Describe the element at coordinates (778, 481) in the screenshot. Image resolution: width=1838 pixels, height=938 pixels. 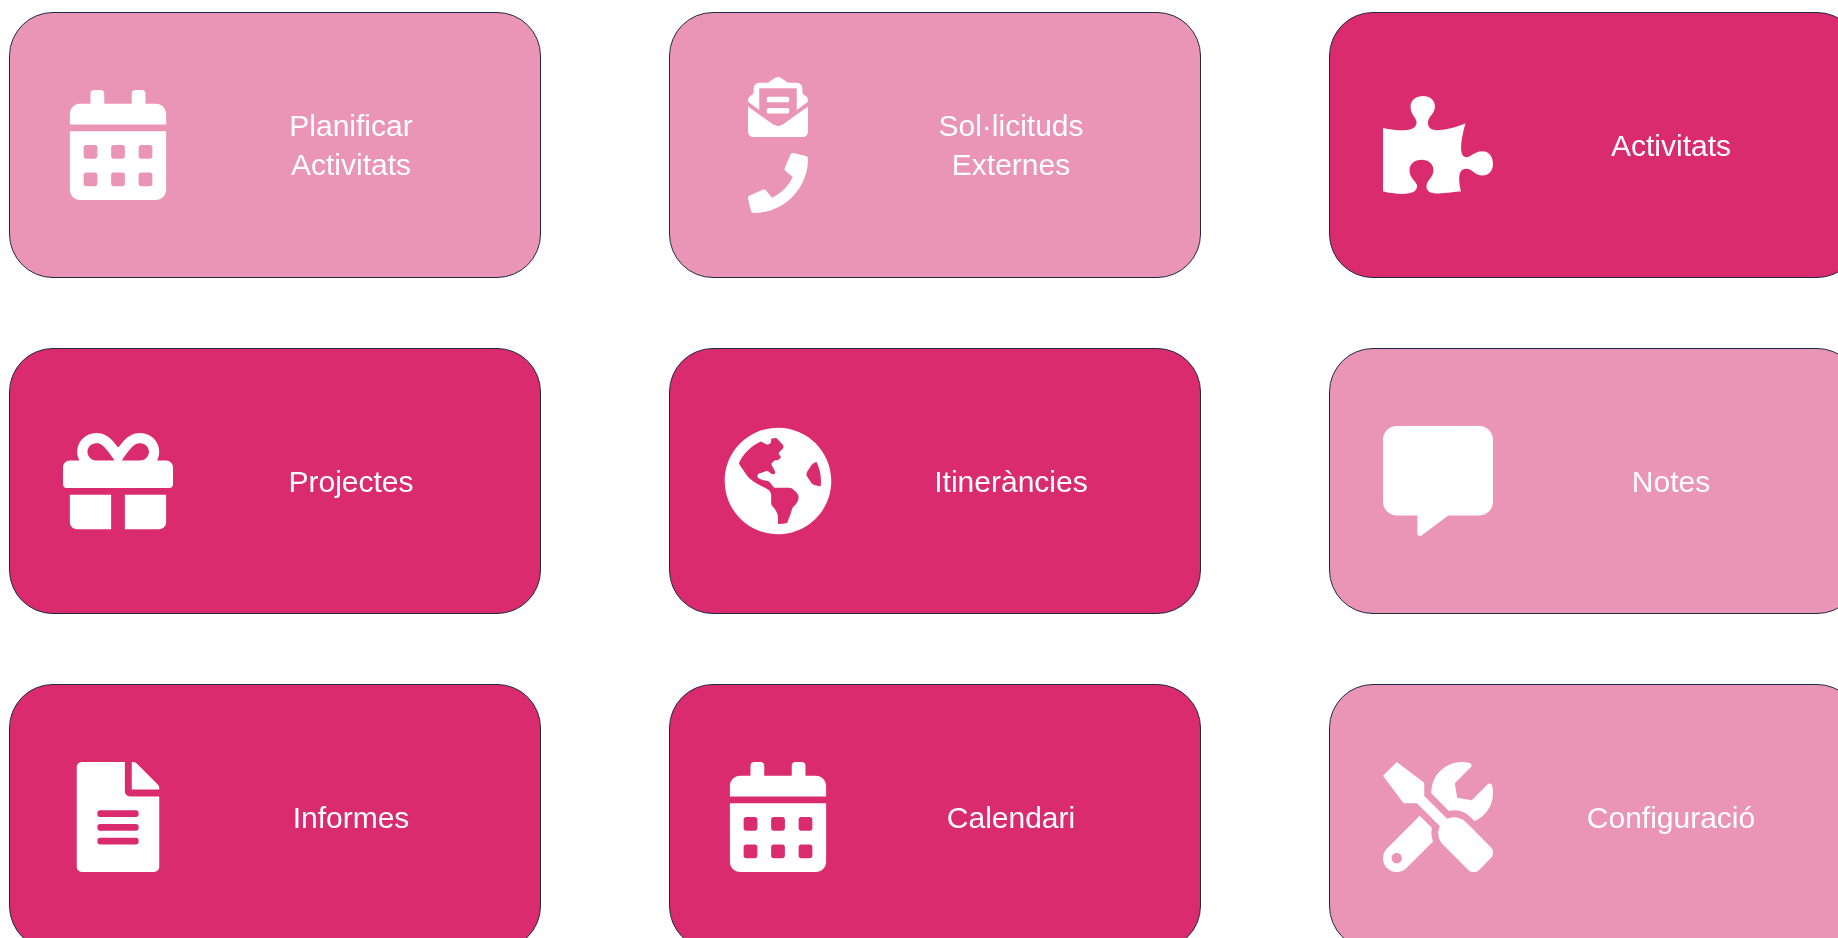
I see `globe-icon` at that location.